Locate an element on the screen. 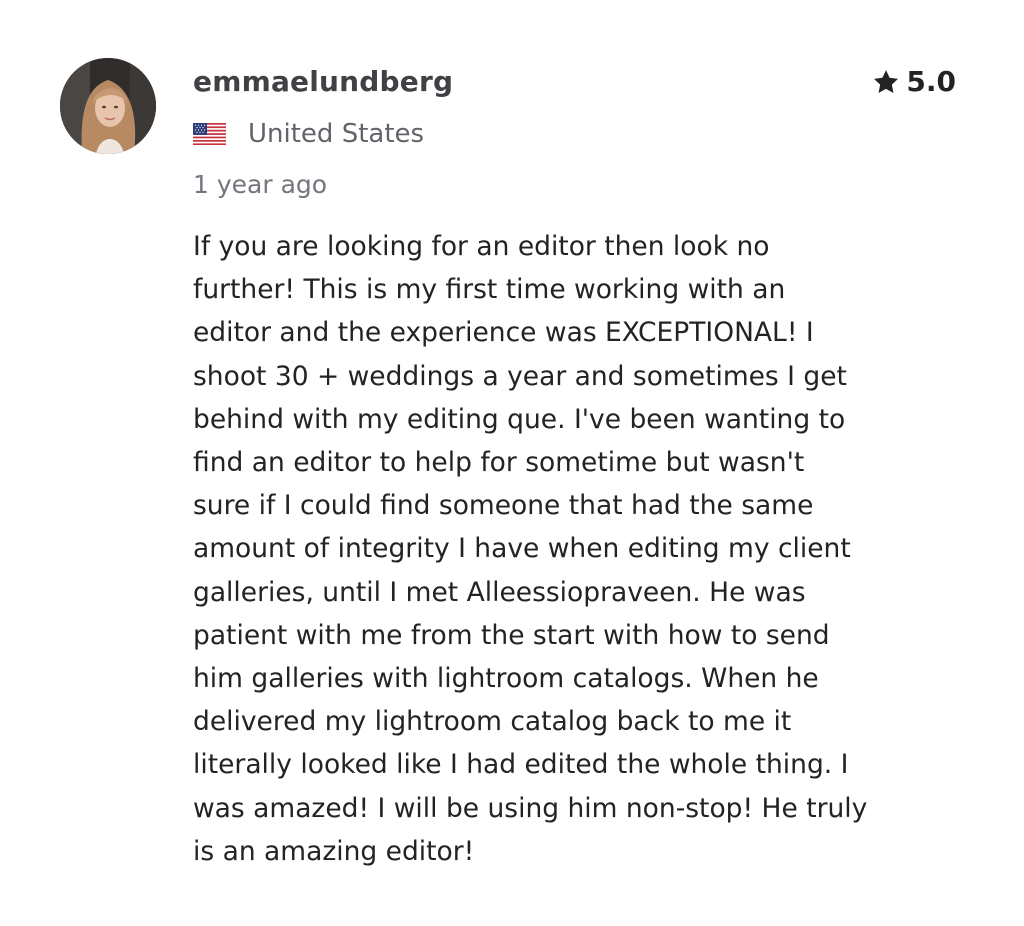 The image size is (1024, 926). reviewer-country: United States is located at coordinates (308, 134).